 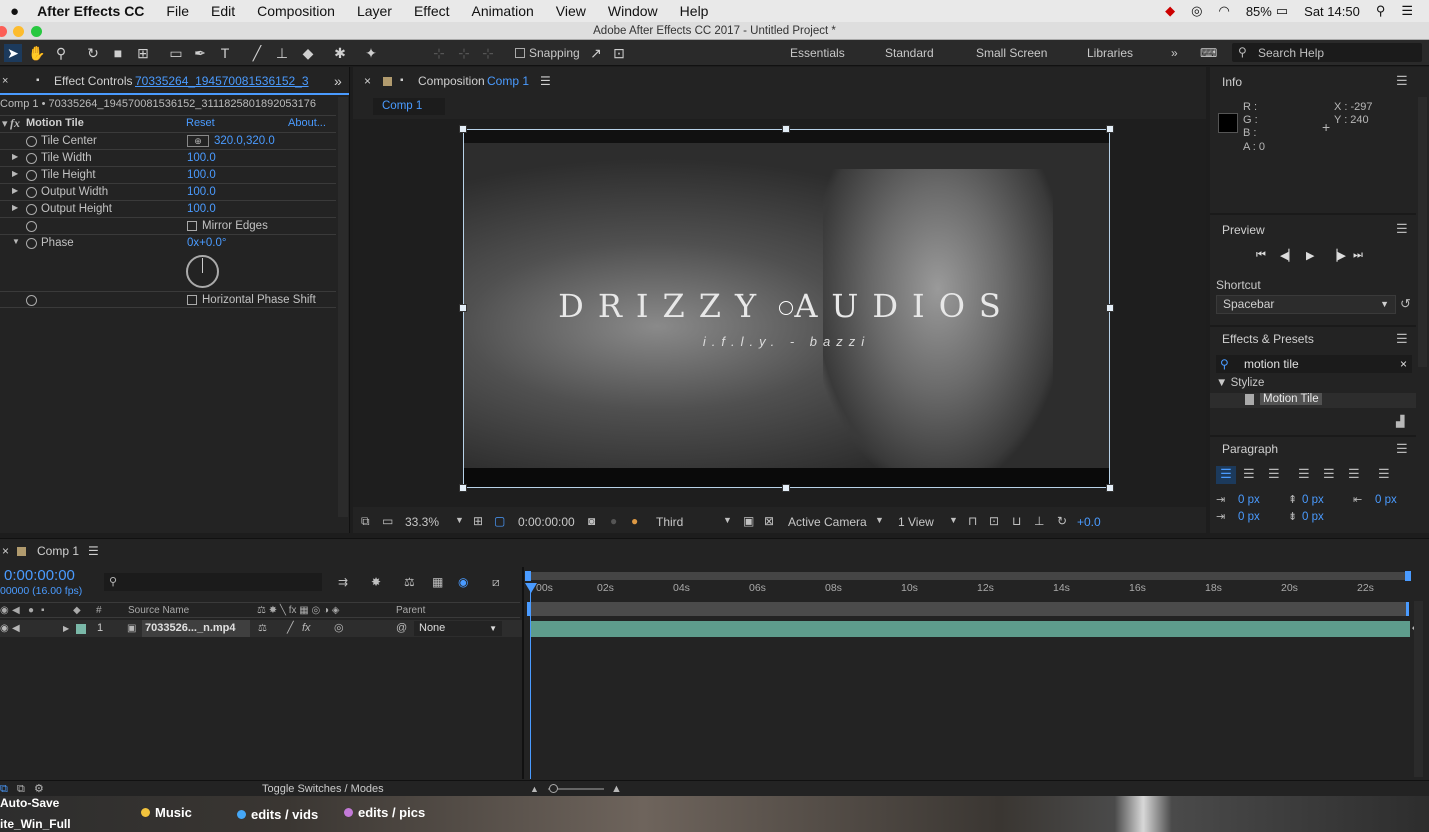 I want to click on menu-layer: Layer, so click(x=374, y=11).